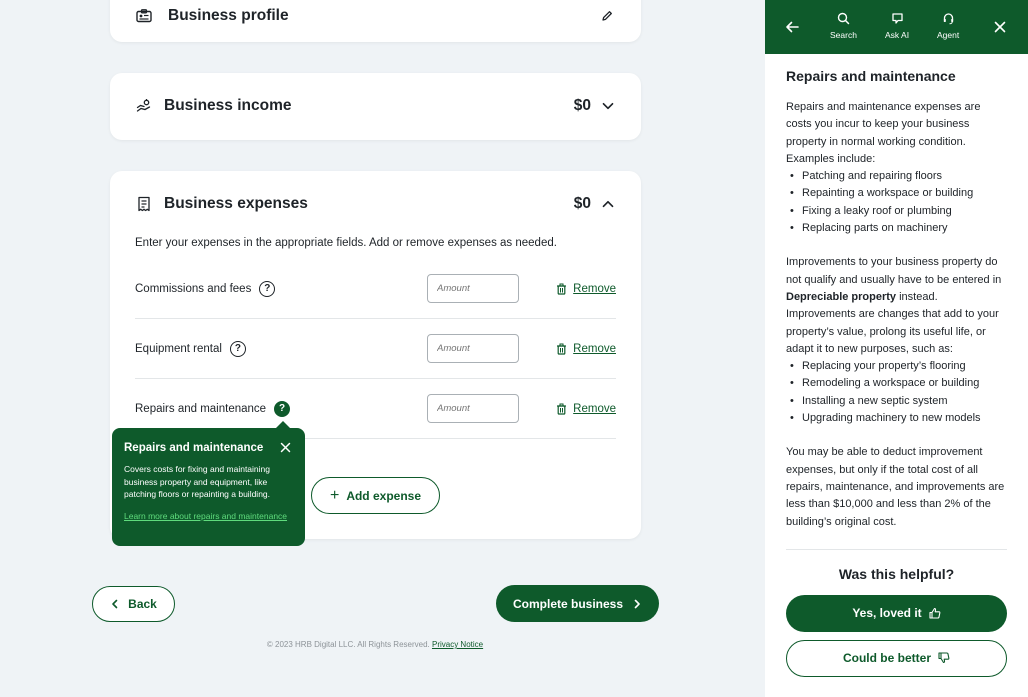 This screenshot has width=1028, height=697. I want to click on business-expenses-amount: $0, so click(582, 203).